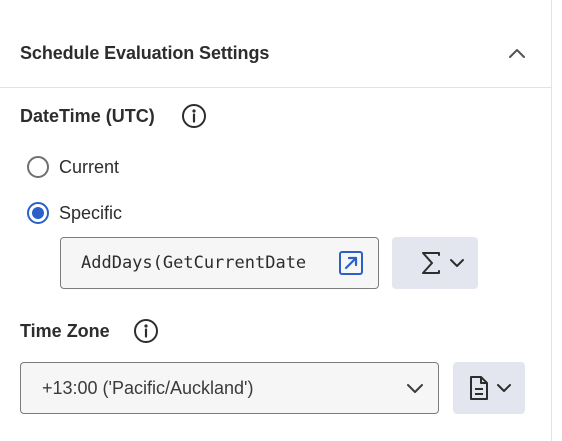  Describe the element at coordinates (197, 263) in the screenshot. I see `expression-text: AddDays(GetCurrentDate` at that location.